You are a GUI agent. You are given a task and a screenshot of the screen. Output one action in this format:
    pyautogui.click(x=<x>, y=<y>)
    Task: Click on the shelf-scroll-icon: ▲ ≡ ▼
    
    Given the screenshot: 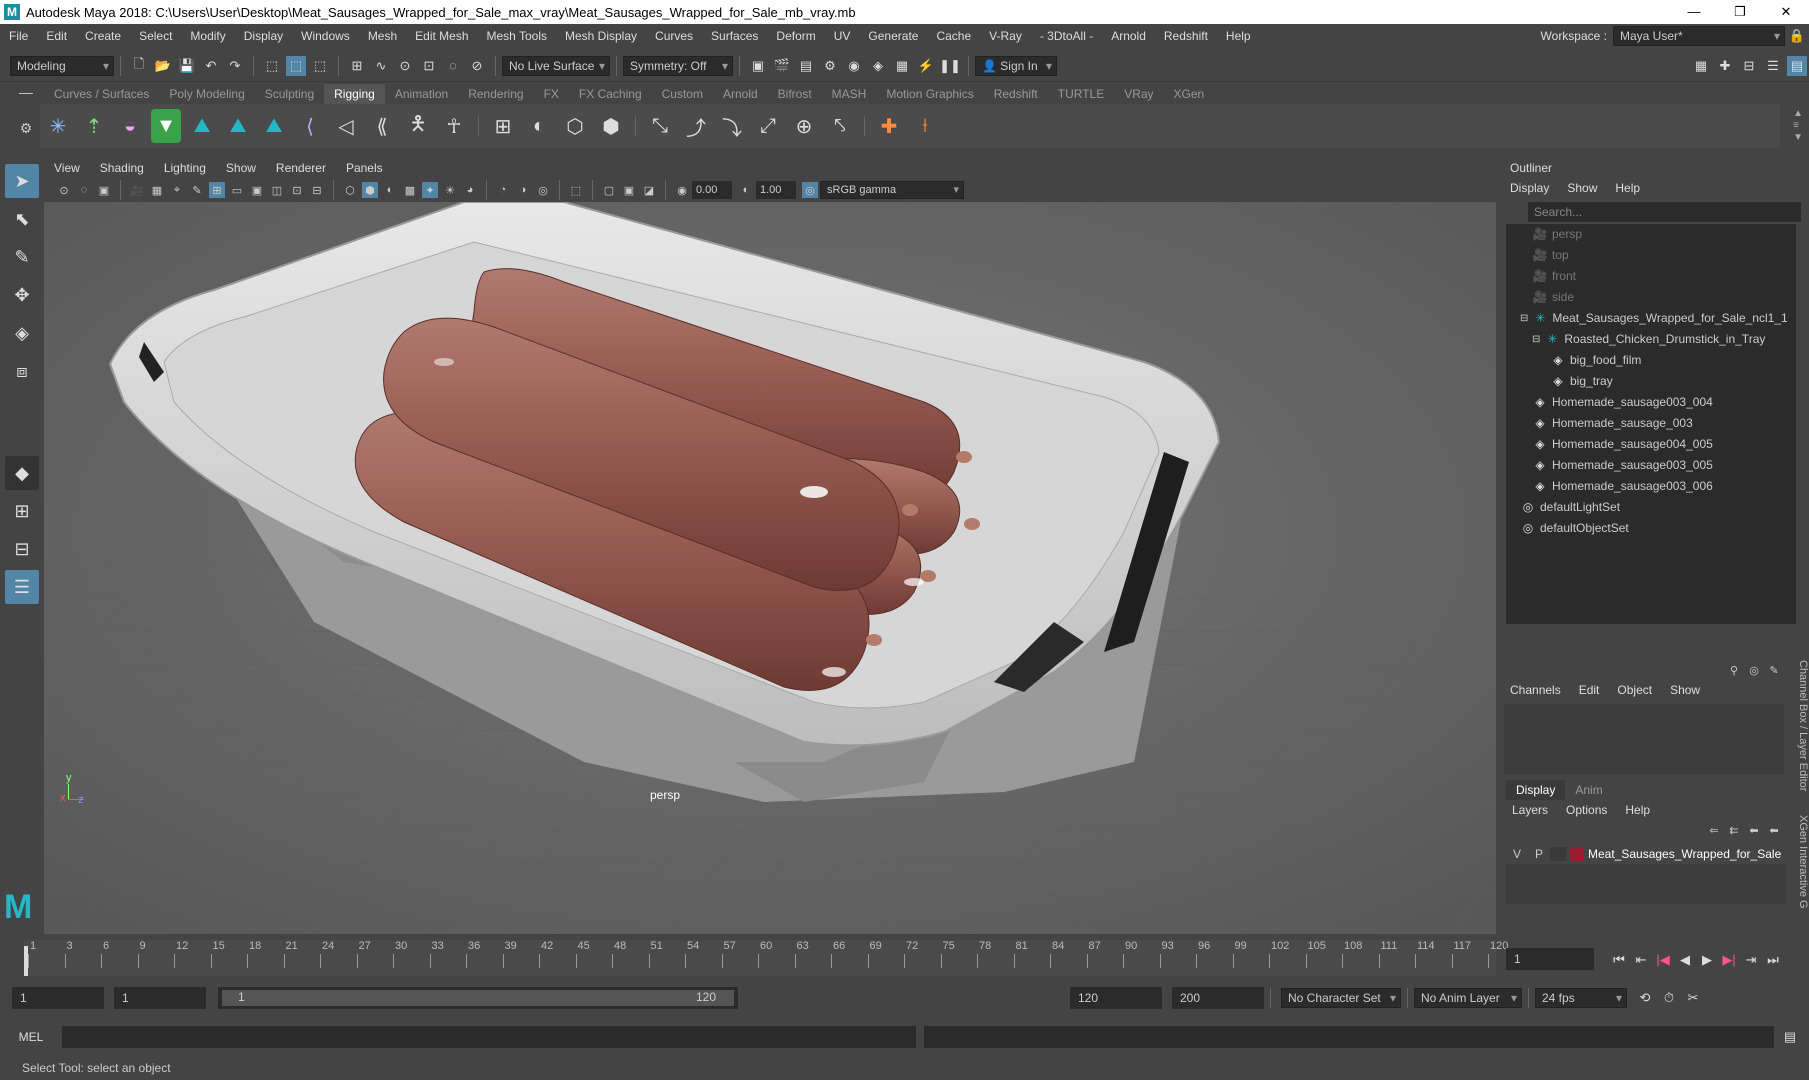 What is the action you would take?
    pyautogui.click(x=1798, y=126)
    